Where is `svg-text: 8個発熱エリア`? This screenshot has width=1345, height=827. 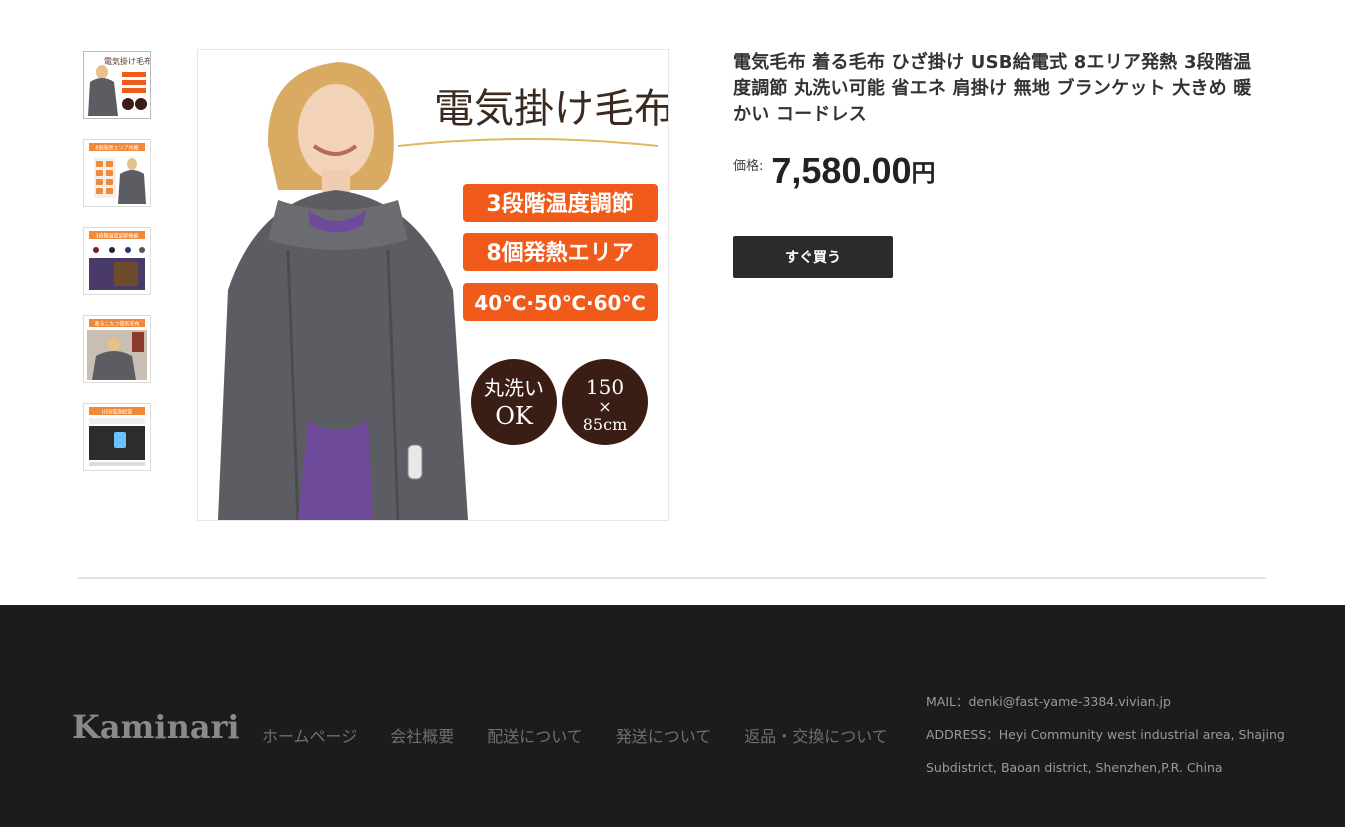 svg-text: 8個発熱エリア is located at coordinates (559, 253).